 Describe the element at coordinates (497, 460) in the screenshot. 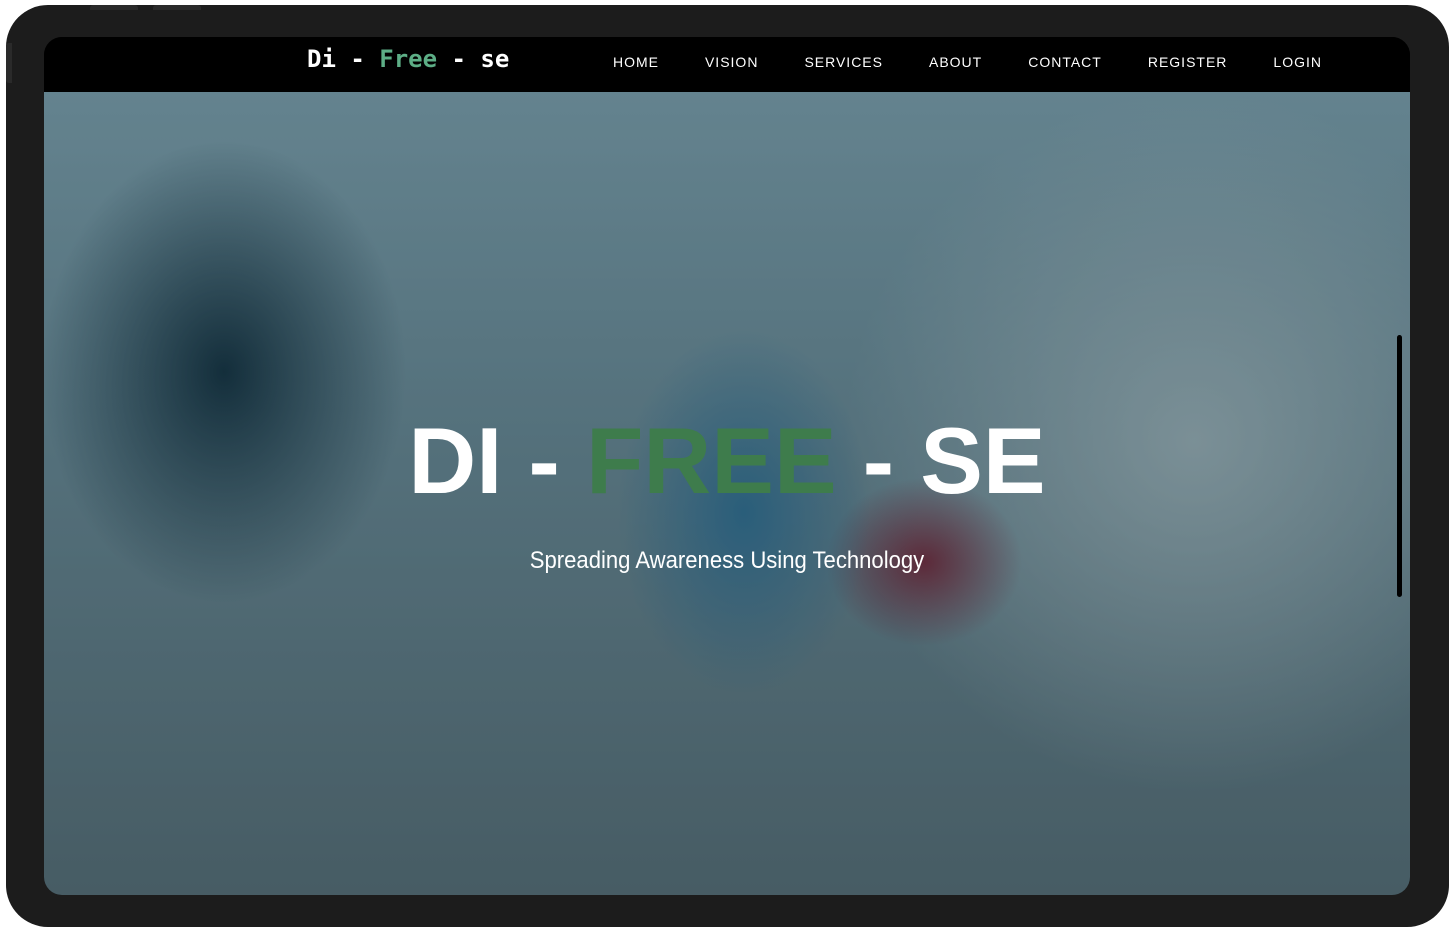

I see `hero-title-part: DI -` at that location.